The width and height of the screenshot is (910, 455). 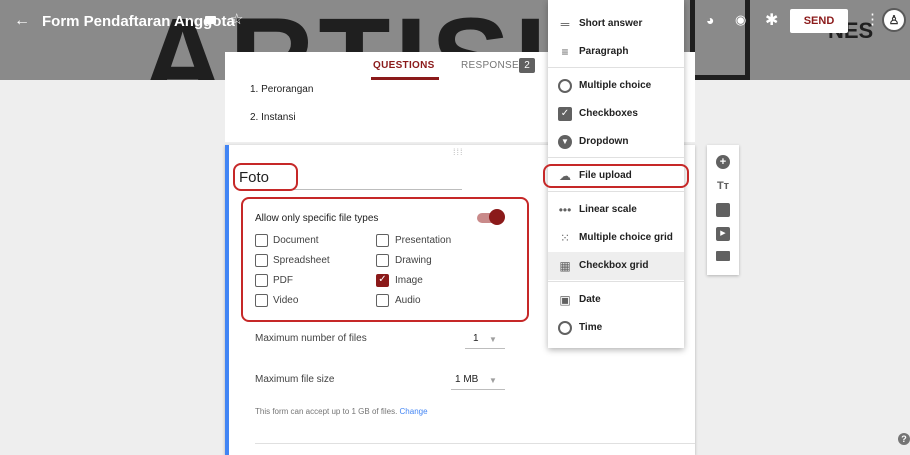 I want to click on menu-item-label: Short answer, so click(x=611, y=23).